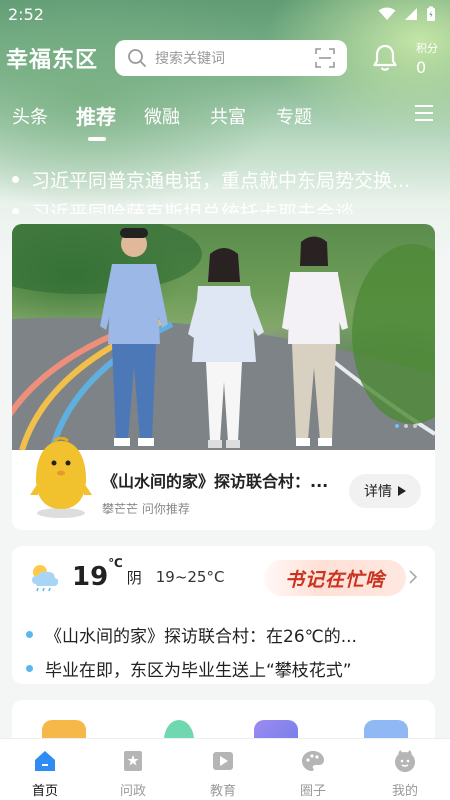 This screenshot has width=450, height=800. I want to click on carousel-dots, so click(406, 426).